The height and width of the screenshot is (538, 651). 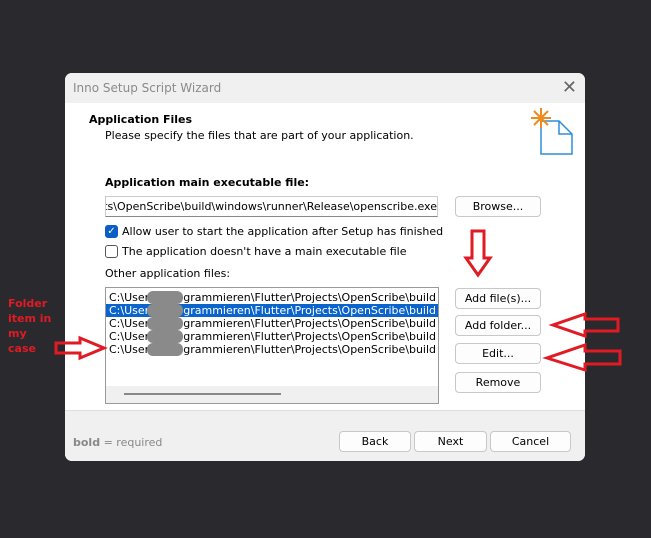 I want to click on required-legend: bold = required, so click(x=118, y=442).